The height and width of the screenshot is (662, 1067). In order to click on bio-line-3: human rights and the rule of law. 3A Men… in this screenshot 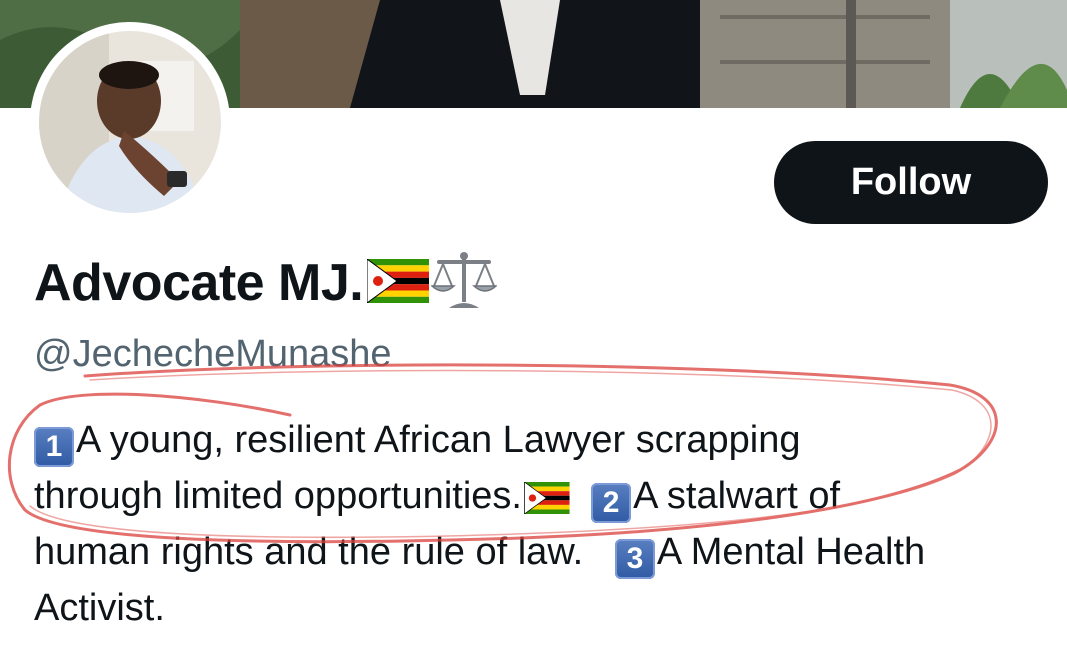, I will do `click(539, 552)`.